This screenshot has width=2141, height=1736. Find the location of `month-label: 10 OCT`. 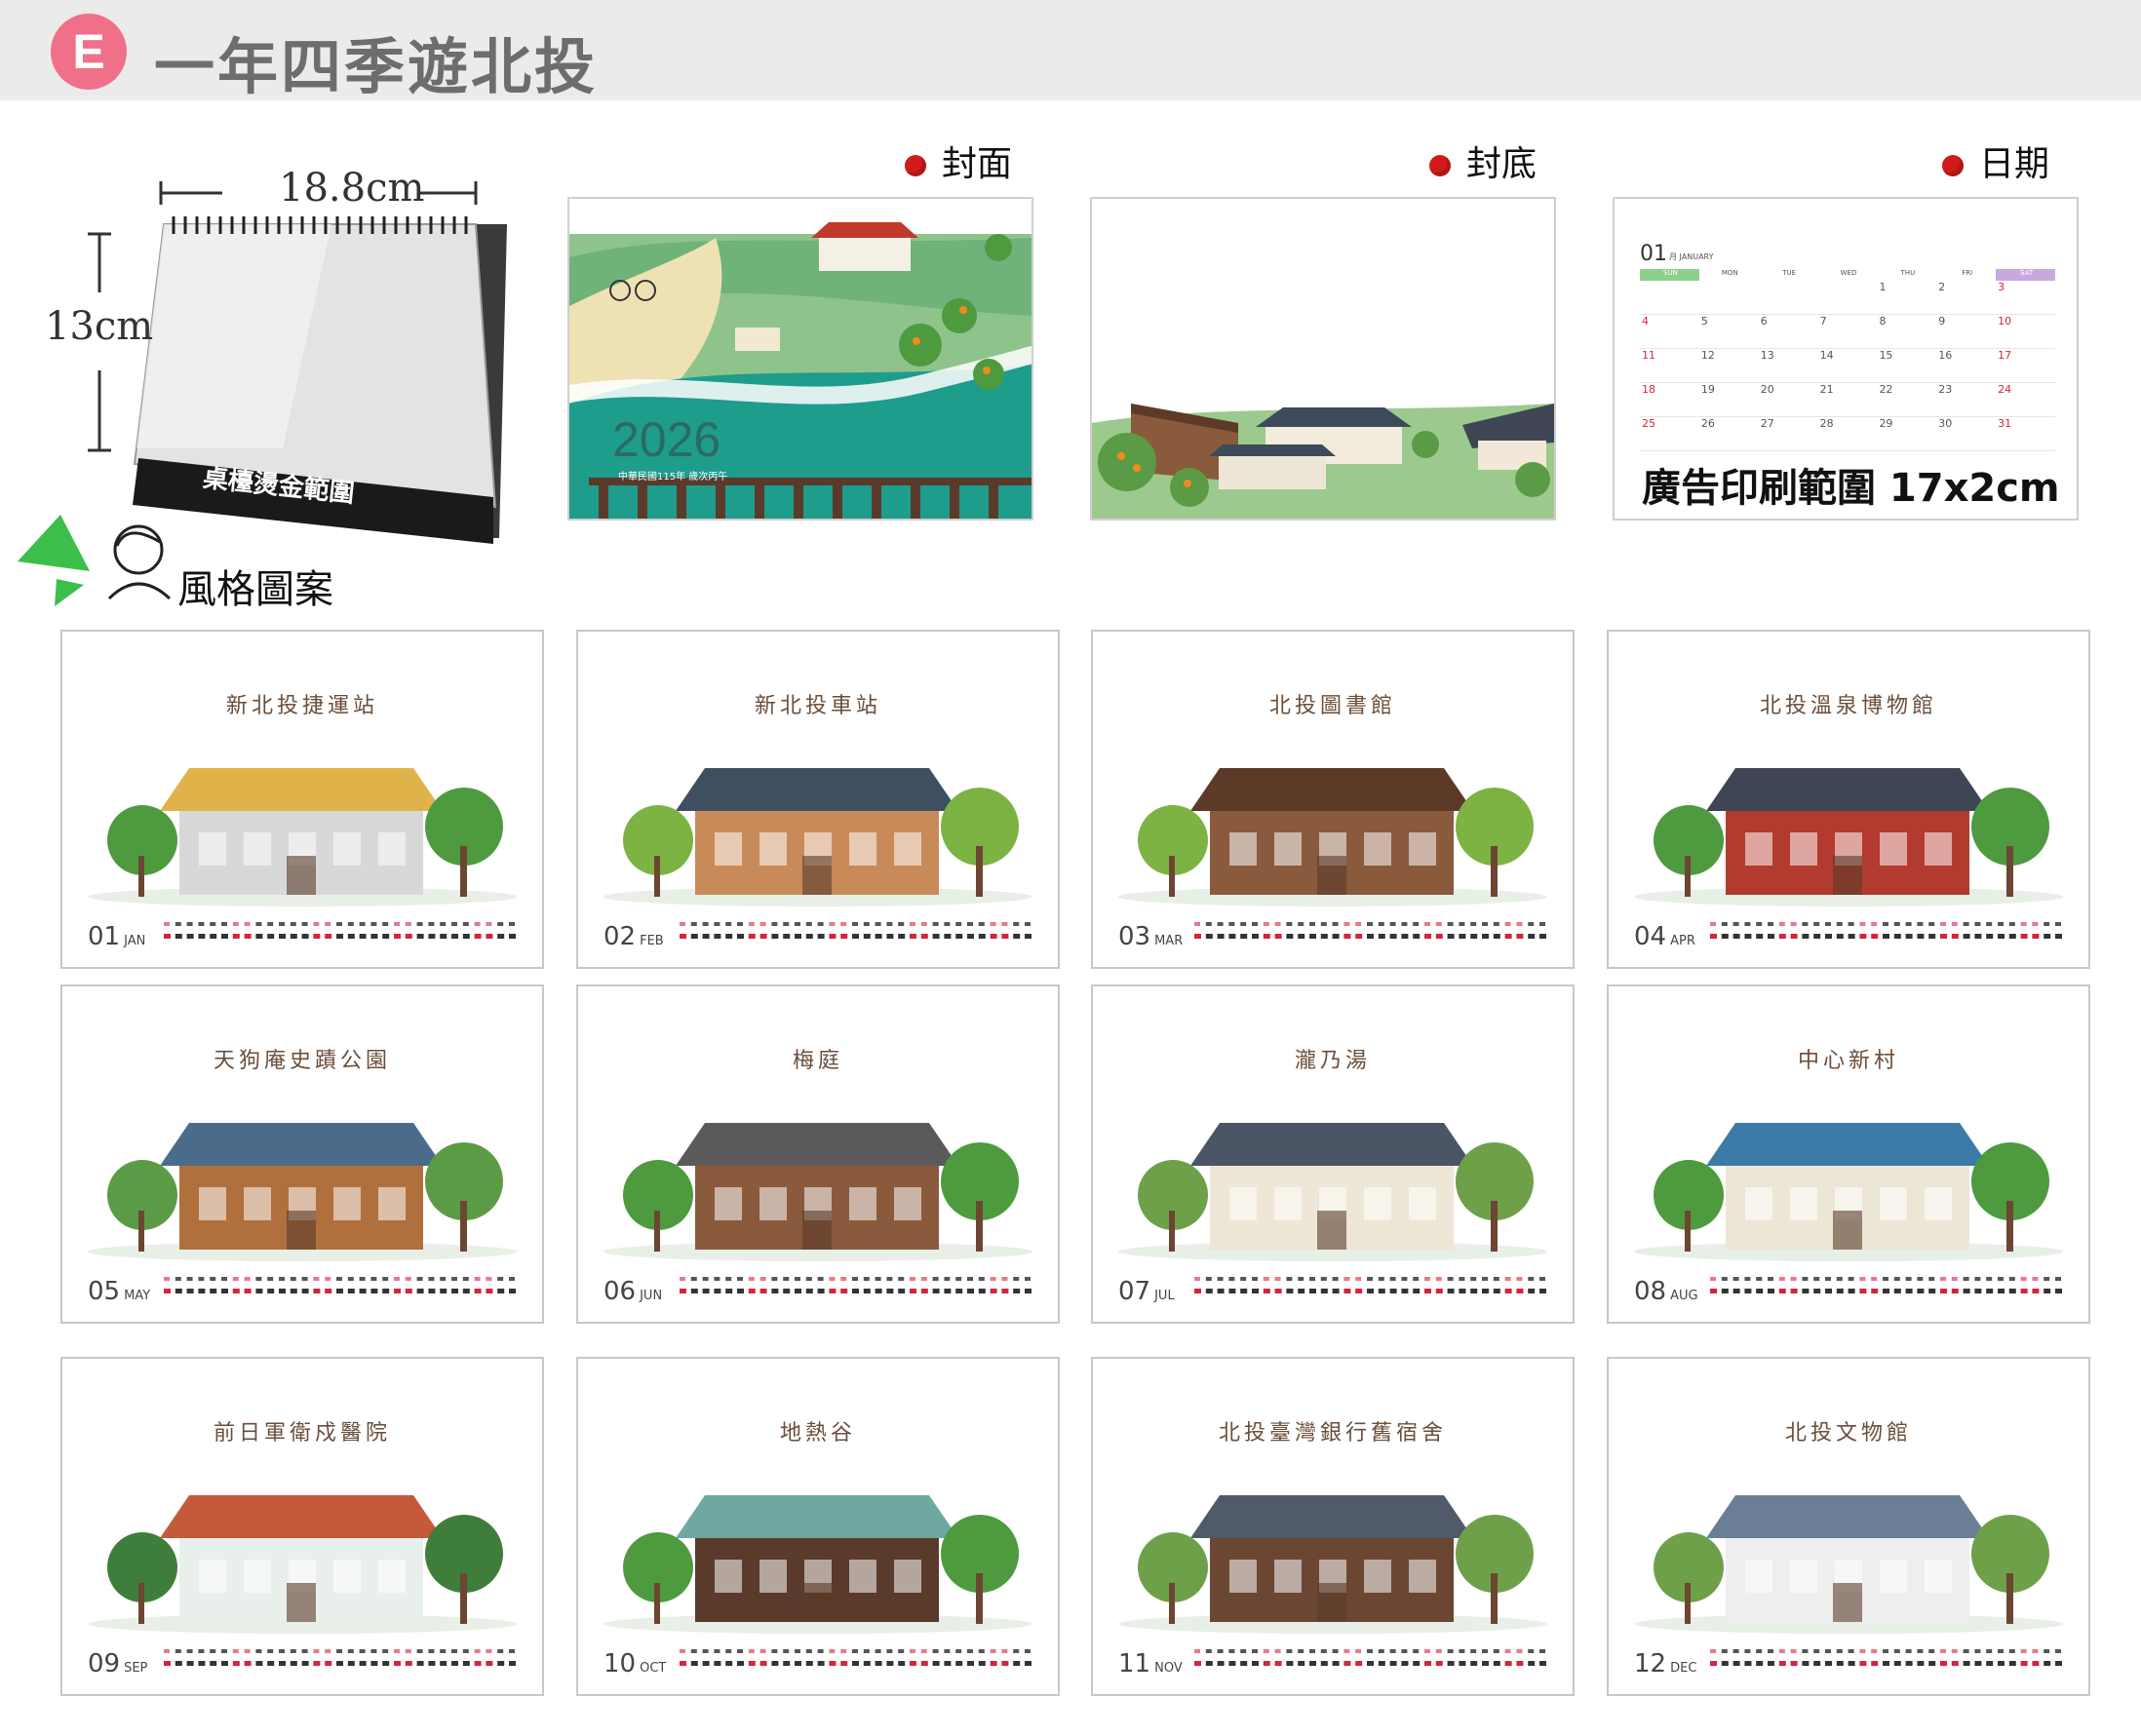

month-label: 10 OCT is located at coordinates (634, 1663).